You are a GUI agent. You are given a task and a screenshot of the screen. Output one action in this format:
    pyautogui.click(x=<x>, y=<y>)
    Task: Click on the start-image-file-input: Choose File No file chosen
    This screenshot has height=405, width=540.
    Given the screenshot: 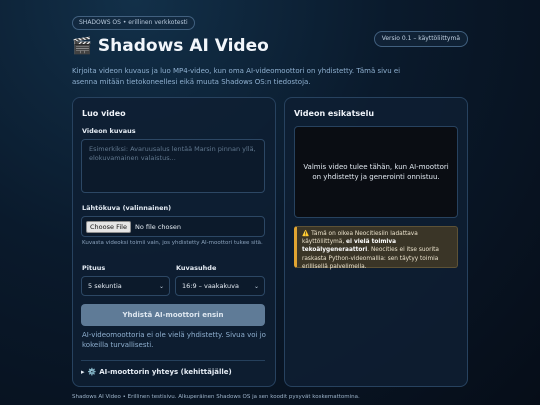 What is the action you would take?
    pyautogui.click(x=173, y=226)
    